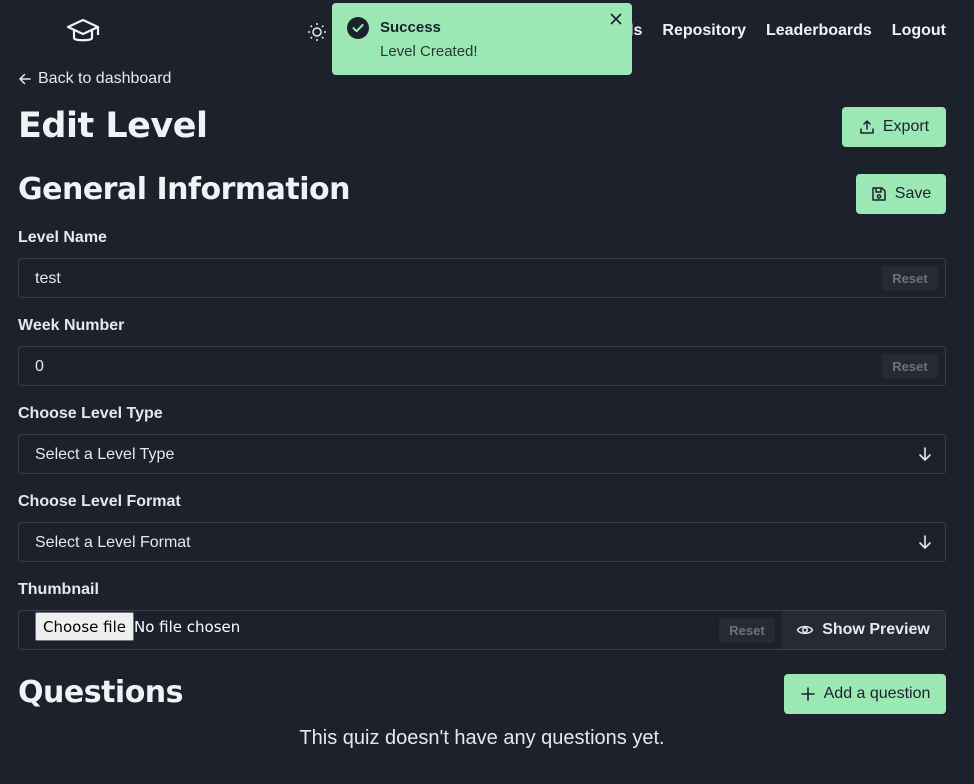 This screenshot has height=784, width=974. Describe the element at coordinates (867, 127) in the screenshot. I see `upload-icon` at that location.